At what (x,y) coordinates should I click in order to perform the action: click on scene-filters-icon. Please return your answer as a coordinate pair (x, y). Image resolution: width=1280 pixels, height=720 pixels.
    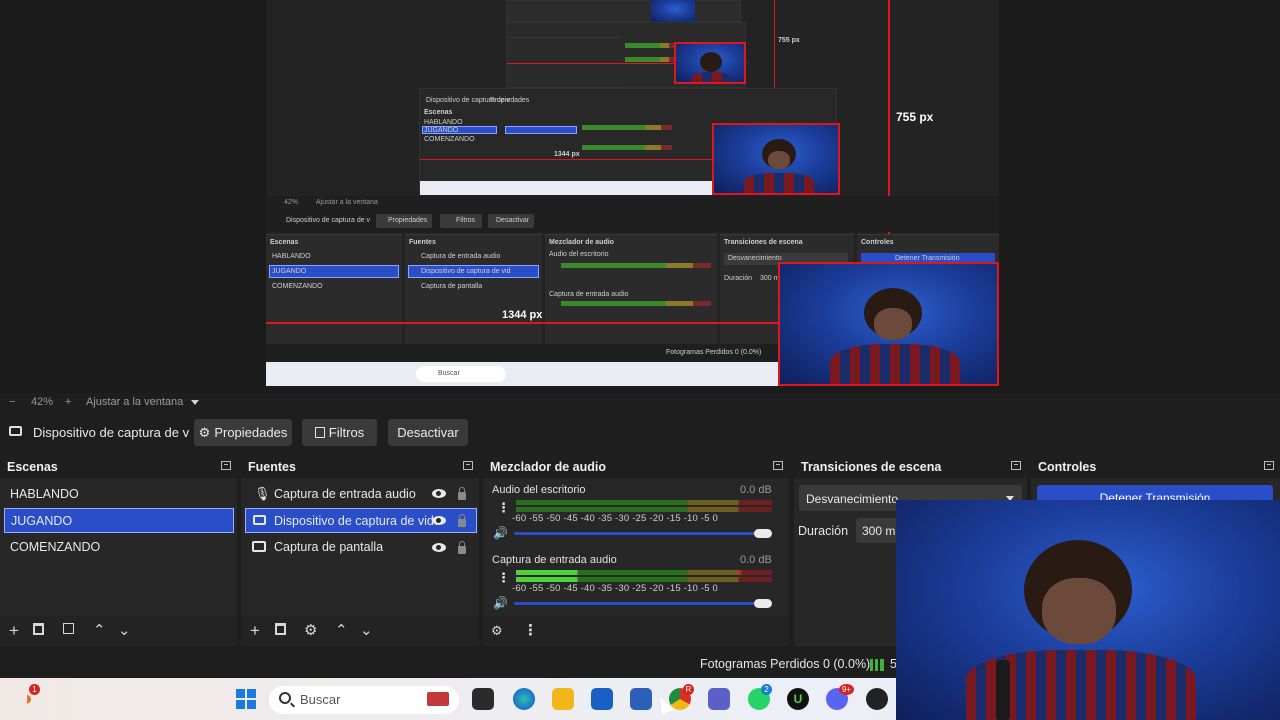
    Looking at the image, I should click on (68, 628).